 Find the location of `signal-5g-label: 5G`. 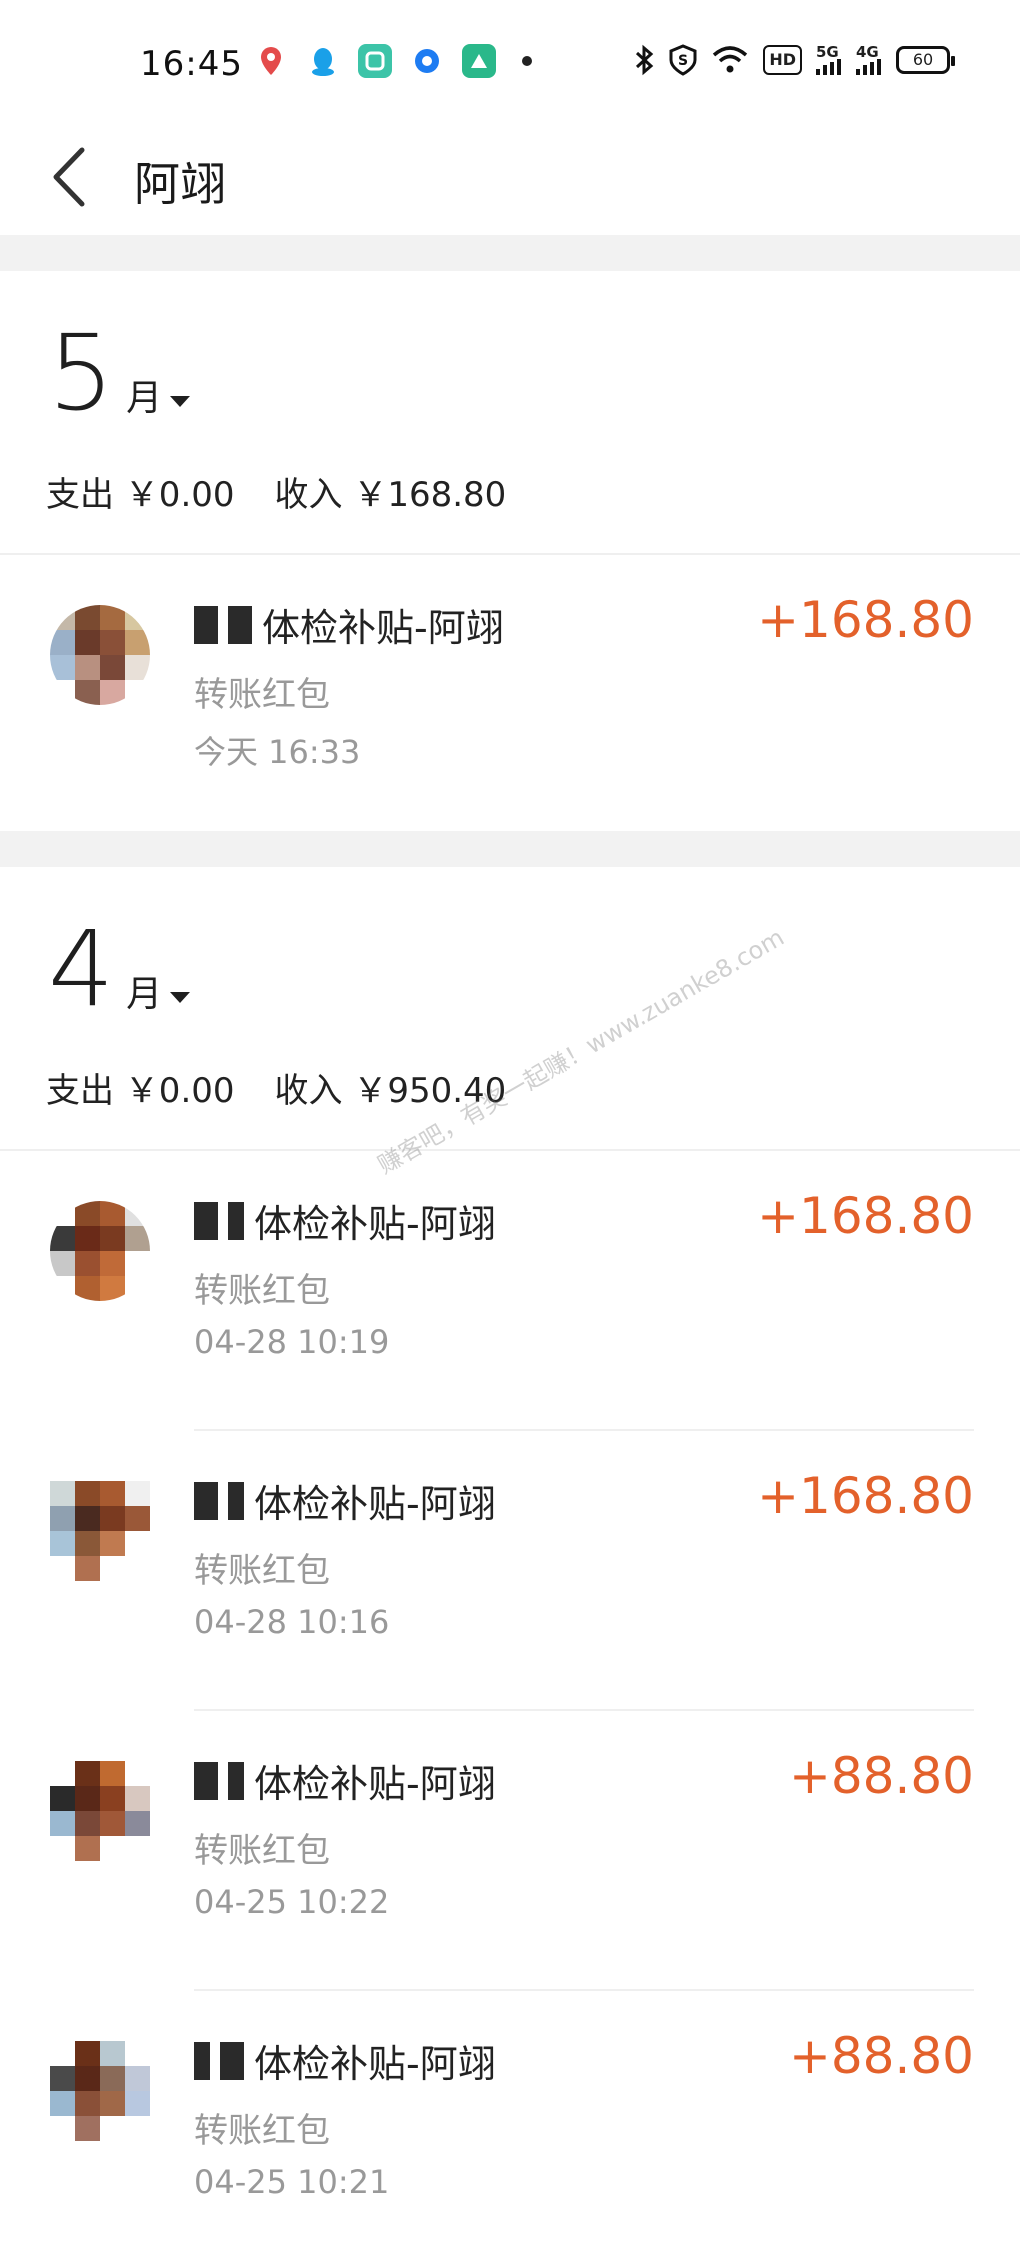

signal-5g-label: 5G is located at coordinates (827, 52).